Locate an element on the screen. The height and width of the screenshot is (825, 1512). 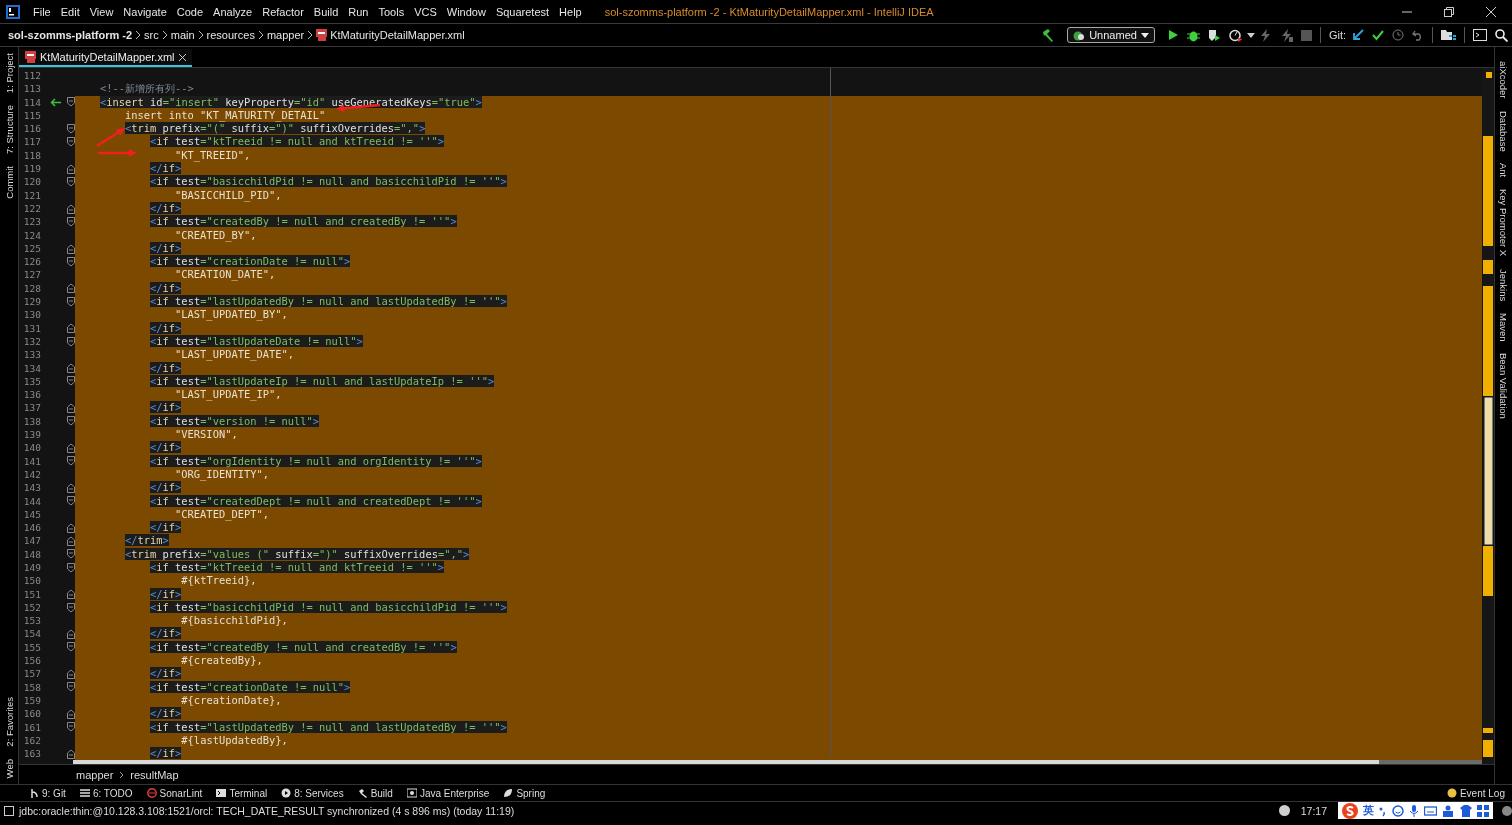
breadcrumb-item: main is located at coordinates (182, 35).